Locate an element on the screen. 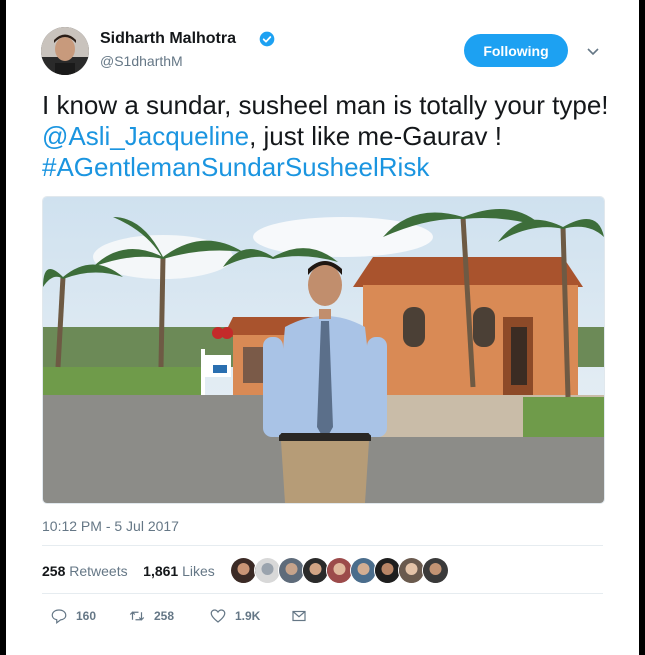  verified-badge-icon is located at coordinates (267, 39).